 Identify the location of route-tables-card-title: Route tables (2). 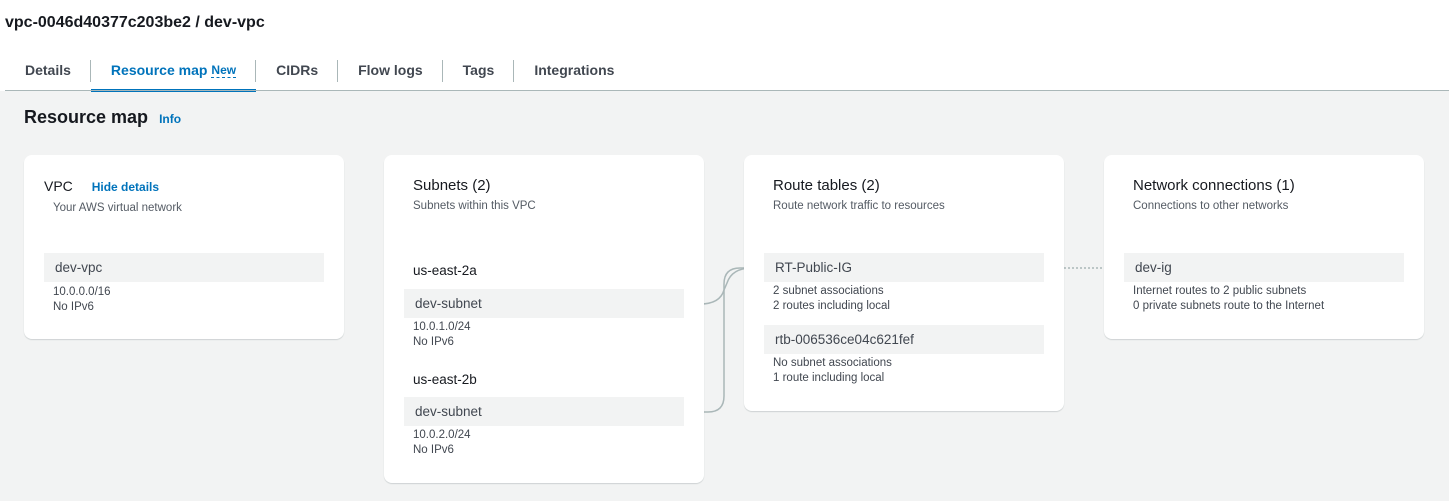
(826, 185).